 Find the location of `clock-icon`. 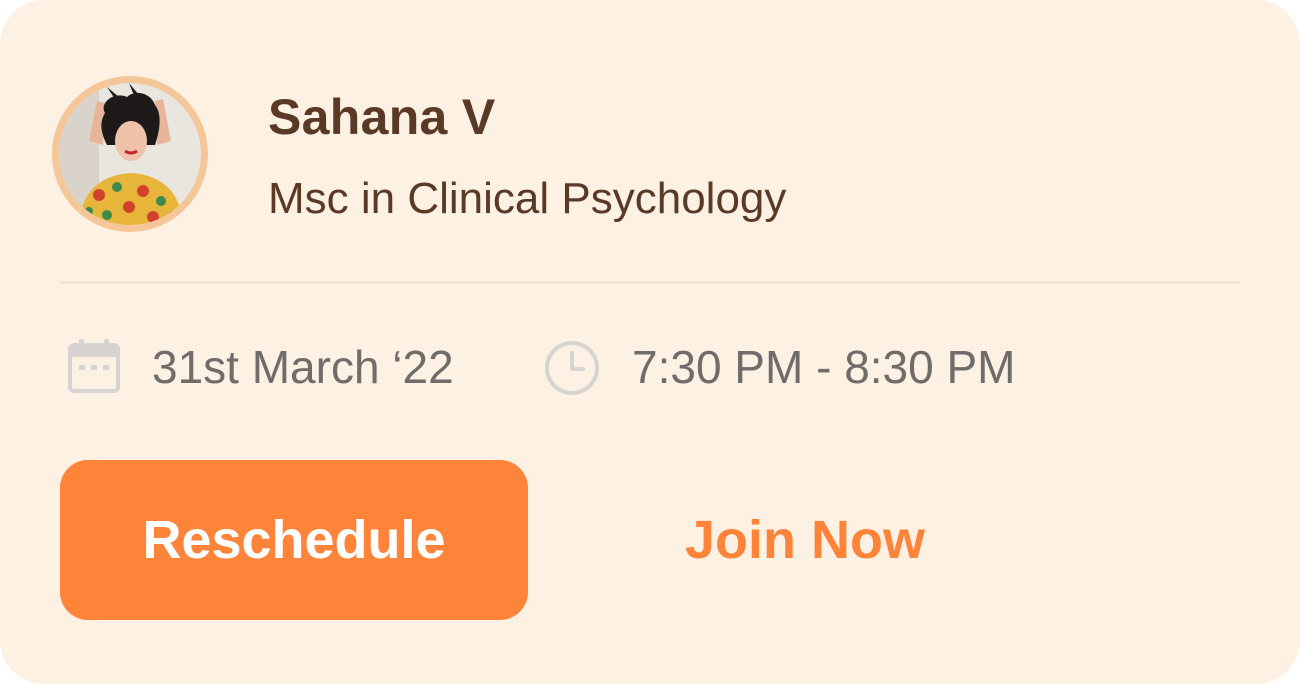

clock-icon is located at coordinates (572, 368).